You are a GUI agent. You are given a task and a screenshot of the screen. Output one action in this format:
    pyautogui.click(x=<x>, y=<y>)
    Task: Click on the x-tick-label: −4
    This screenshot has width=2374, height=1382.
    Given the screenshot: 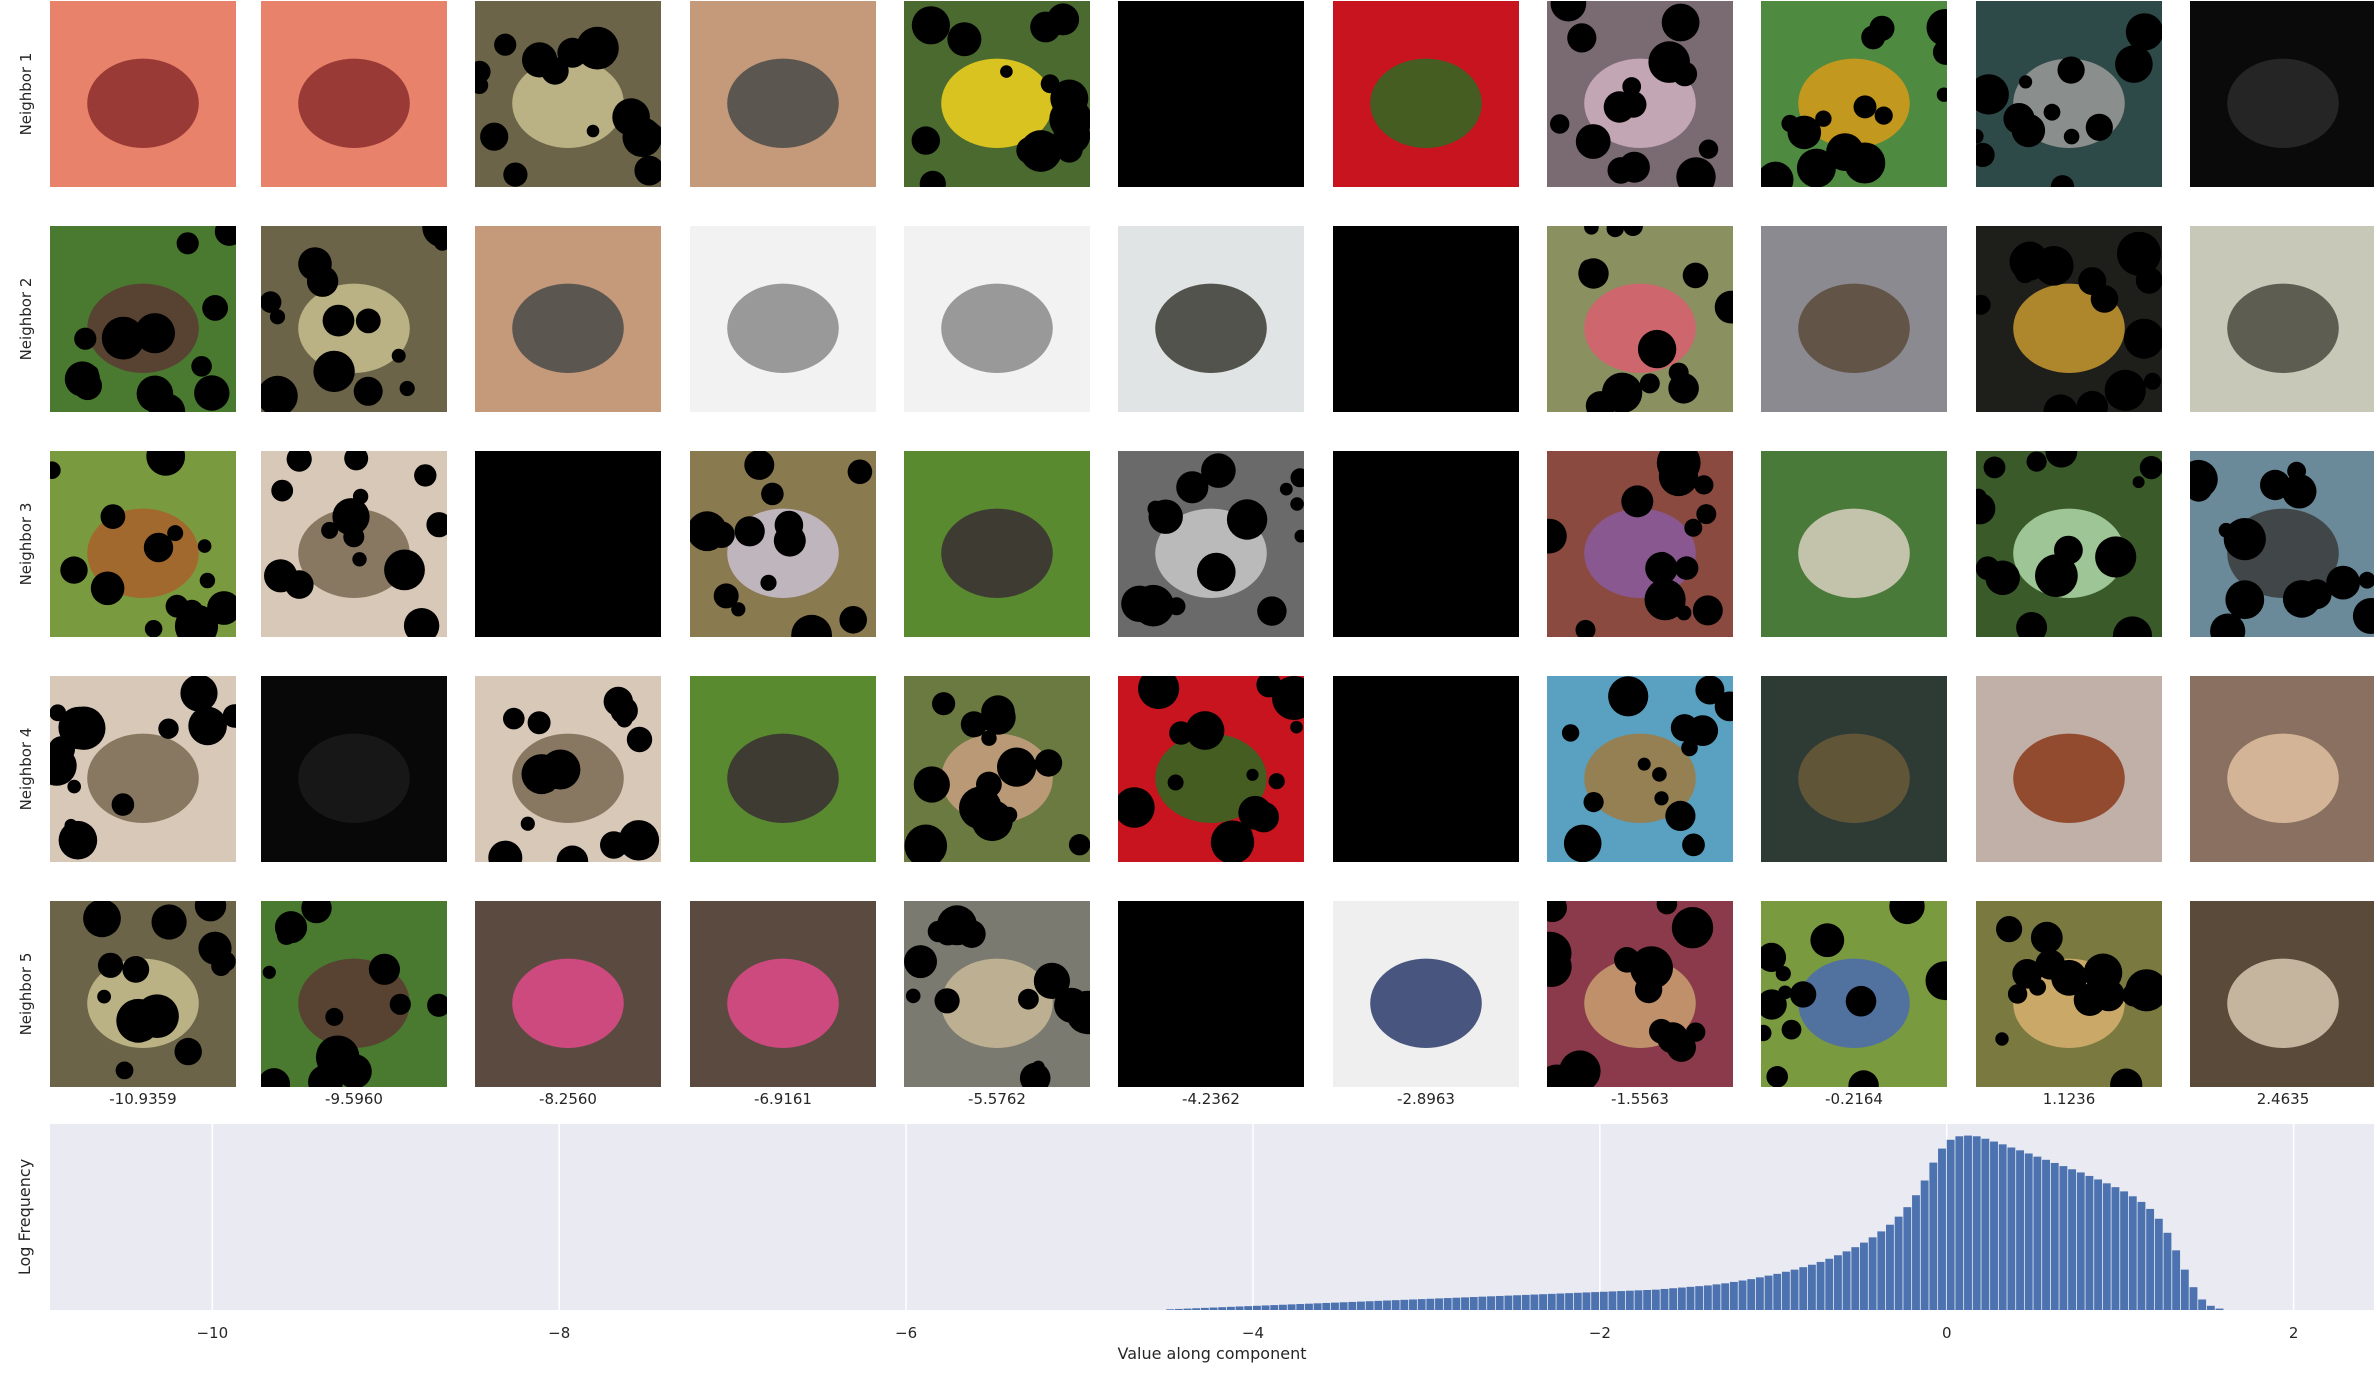 What is the action you would take?
    pyautogui.click(x=1253, y=1333)
    